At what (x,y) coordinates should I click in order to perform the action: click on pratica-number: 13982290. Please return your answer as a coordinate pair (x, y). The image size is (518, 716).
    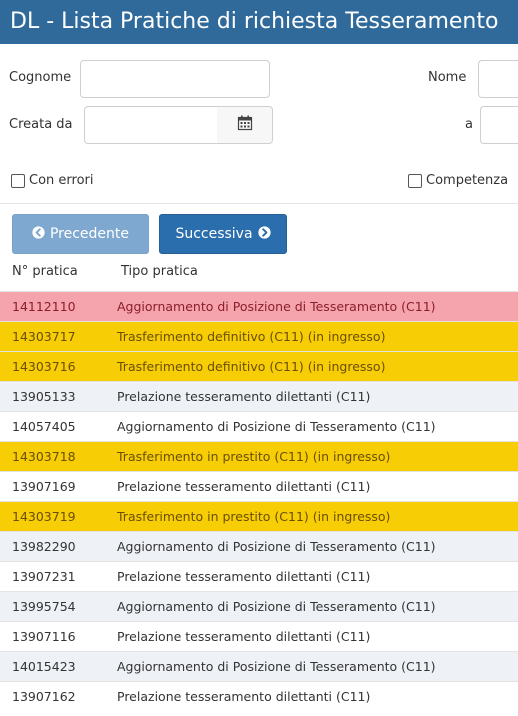
    Looking at the image, I should click on (44, 546).